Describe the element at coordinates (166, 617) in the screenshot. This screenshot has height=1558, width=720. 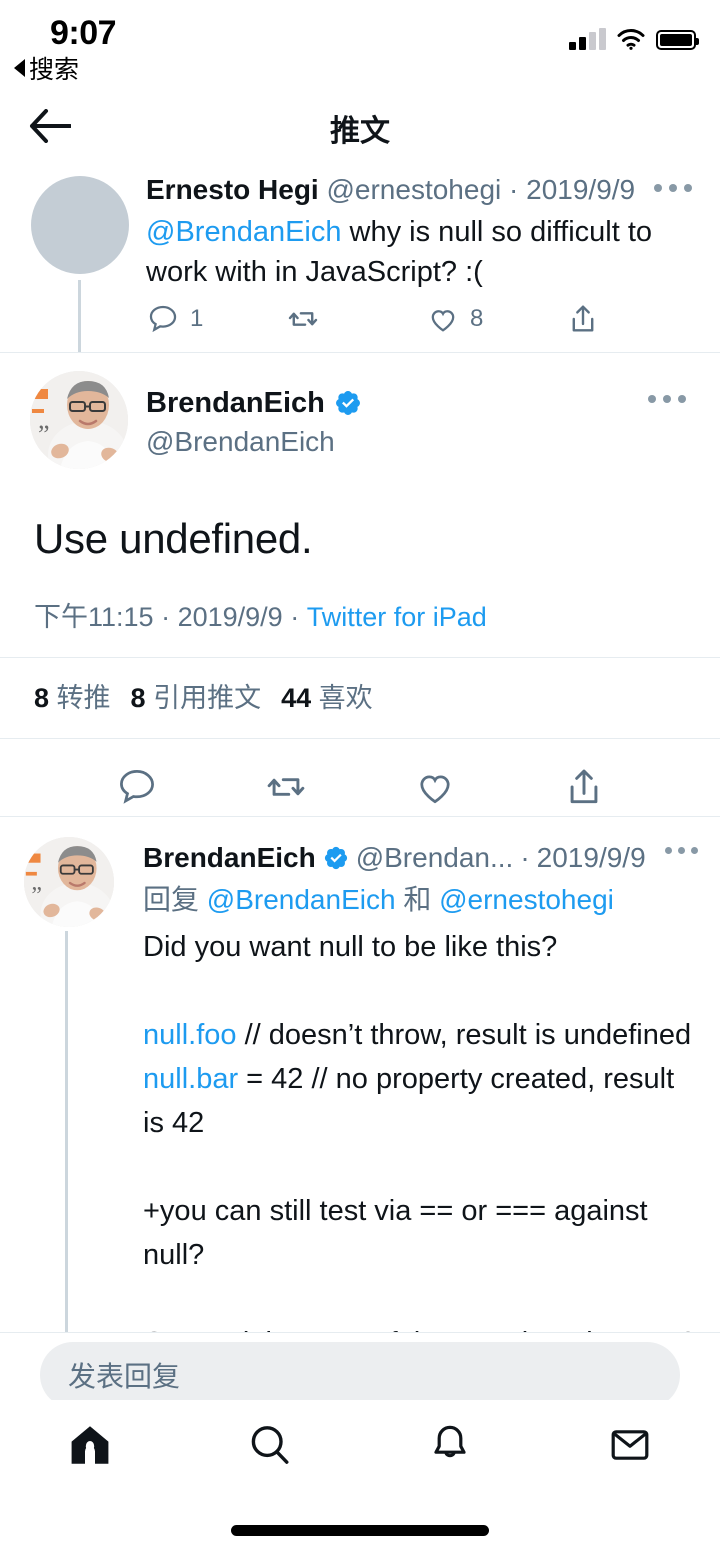
I see `meta-sep-1: ·` at that location.